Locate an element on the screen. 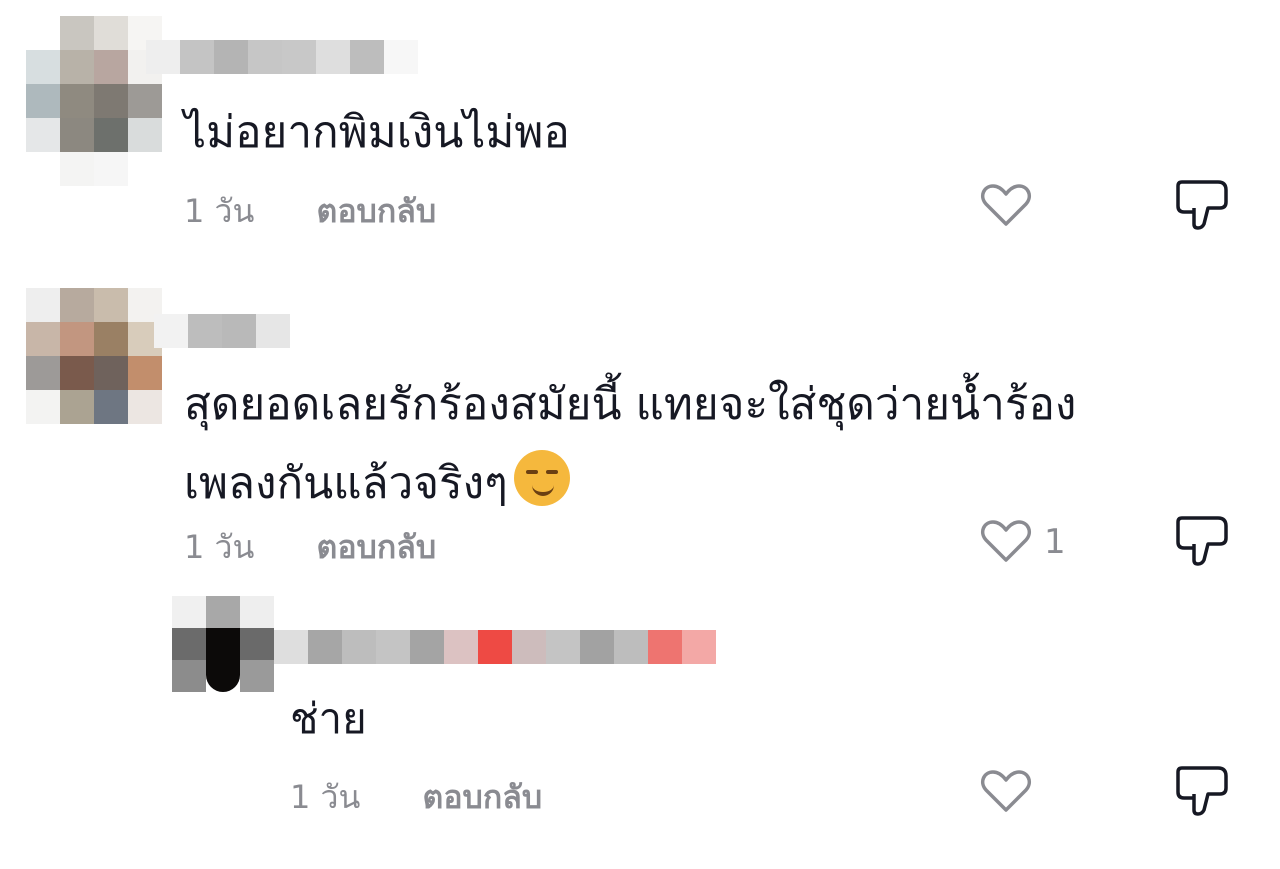  comment-text-line2: เพลงกันแล้วจริงๆ is located at coordinates (377, 481).